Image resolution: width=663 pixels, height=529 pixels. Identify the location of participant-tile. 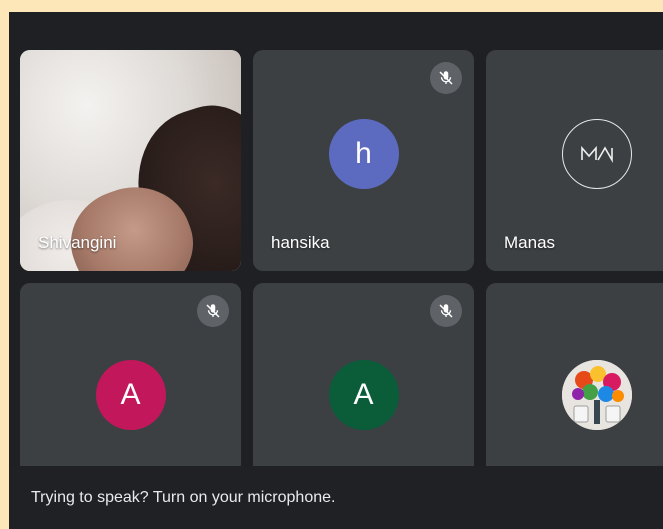
(574, 383).